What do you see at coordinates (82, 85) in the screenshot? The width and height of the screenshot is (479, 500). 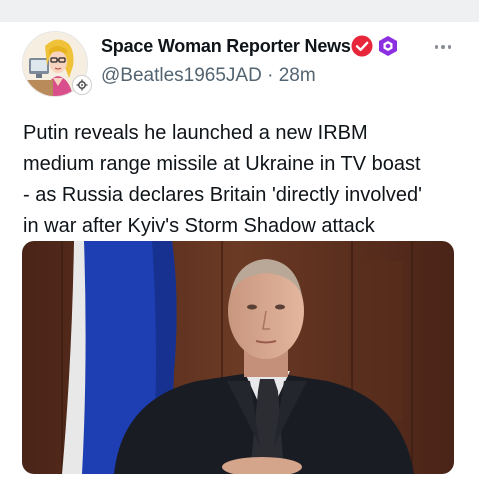 I see `gear-badge-icon` at bounding box center [82, 85].